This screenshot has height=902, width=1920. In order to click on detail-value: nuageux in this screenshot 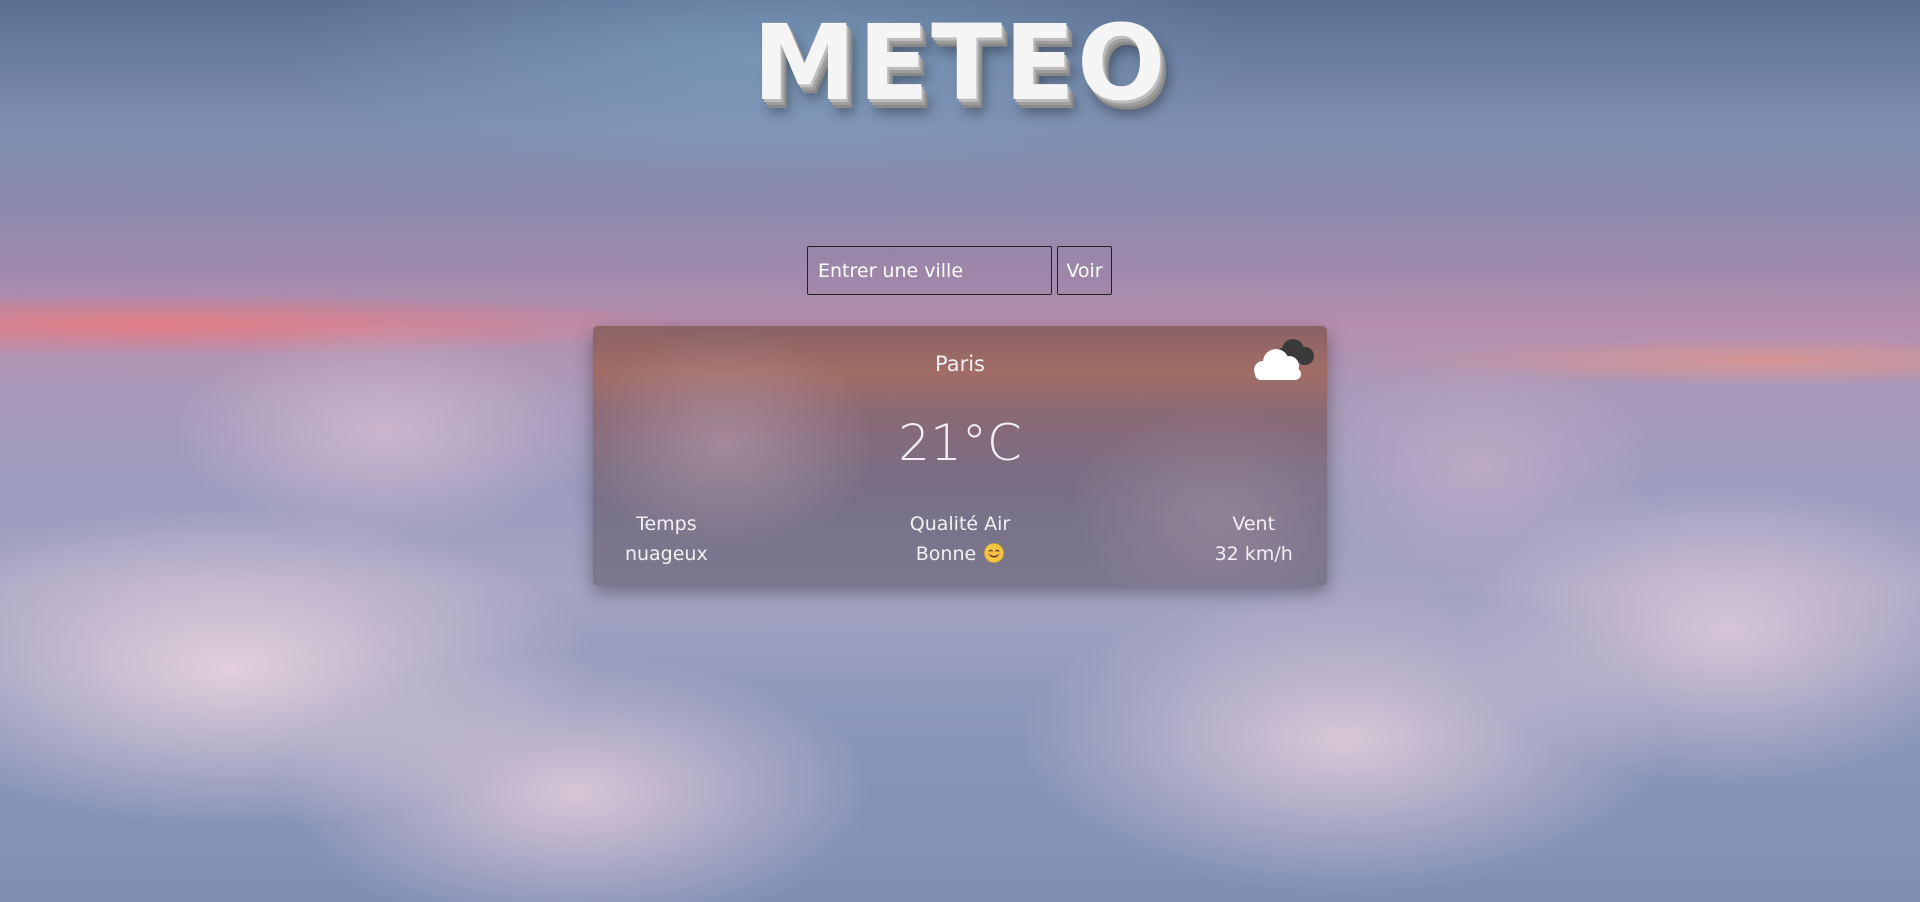, I will do `click(666, 554)`.